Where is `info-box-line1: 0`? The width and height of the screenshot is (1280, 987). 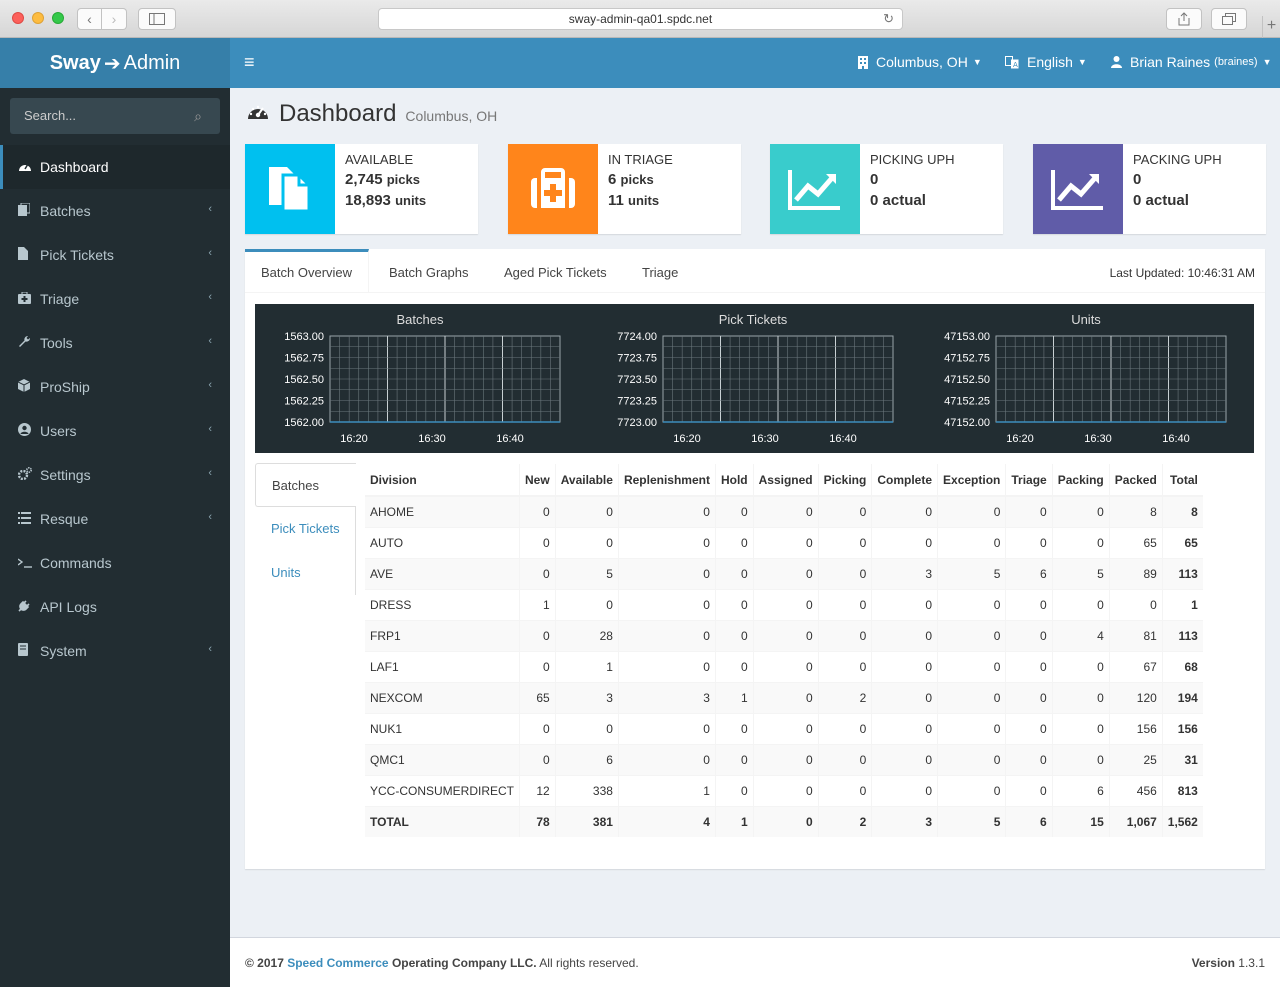 info-box-line1: 0 is located at coordinates (1177, 179).